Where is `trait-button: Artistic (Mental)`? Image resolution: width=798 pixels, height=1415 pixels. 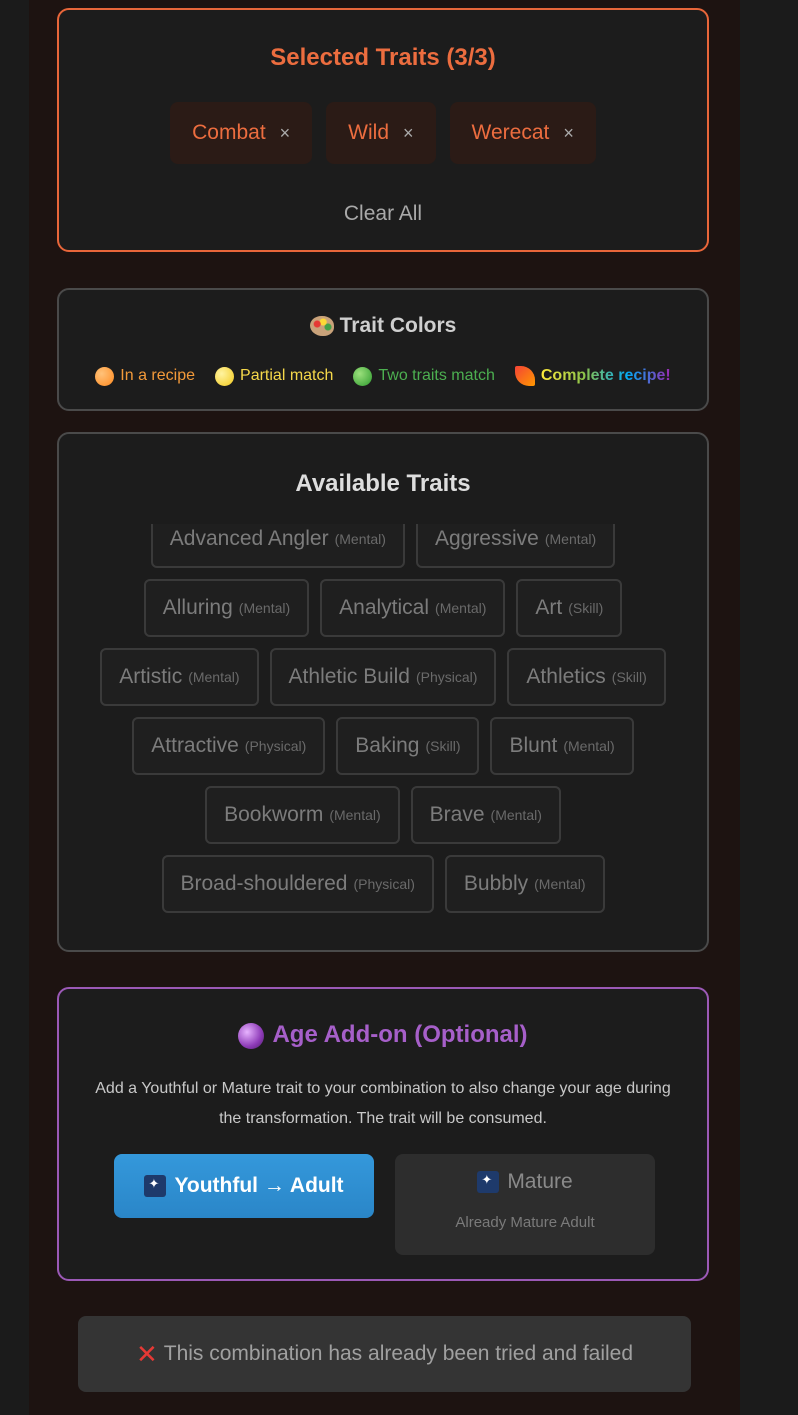 trait-button: Artistic (Mental) is located at coordinates (179, 677).